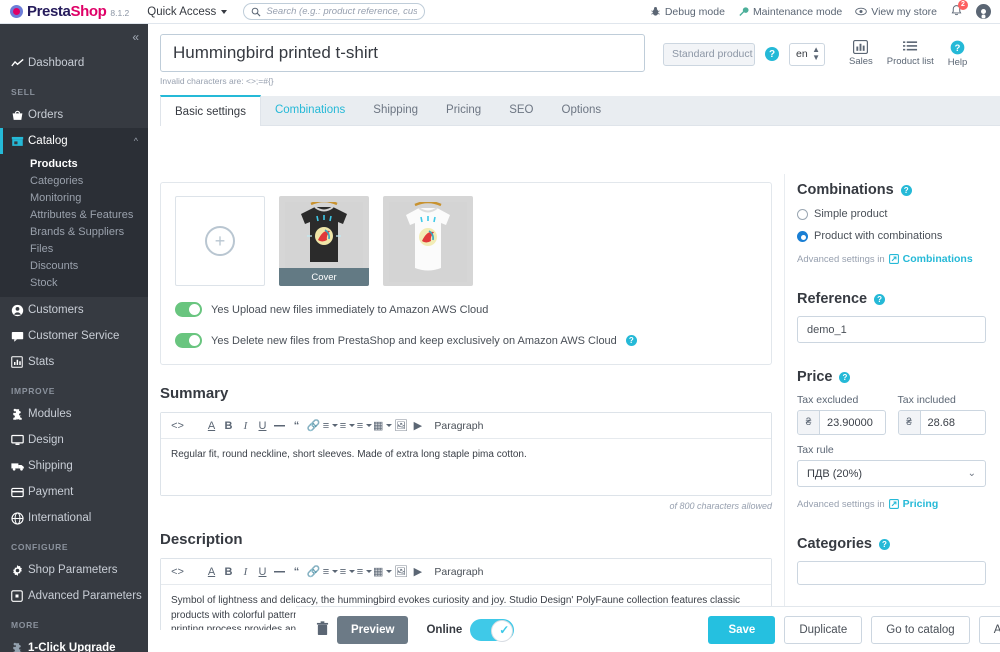 This screenshot has width=1000, height=652. What do you see at coordinates (880, 299) in the screenshot?
I see `reference-help-icon: ?` at bounding box center [880, 299].